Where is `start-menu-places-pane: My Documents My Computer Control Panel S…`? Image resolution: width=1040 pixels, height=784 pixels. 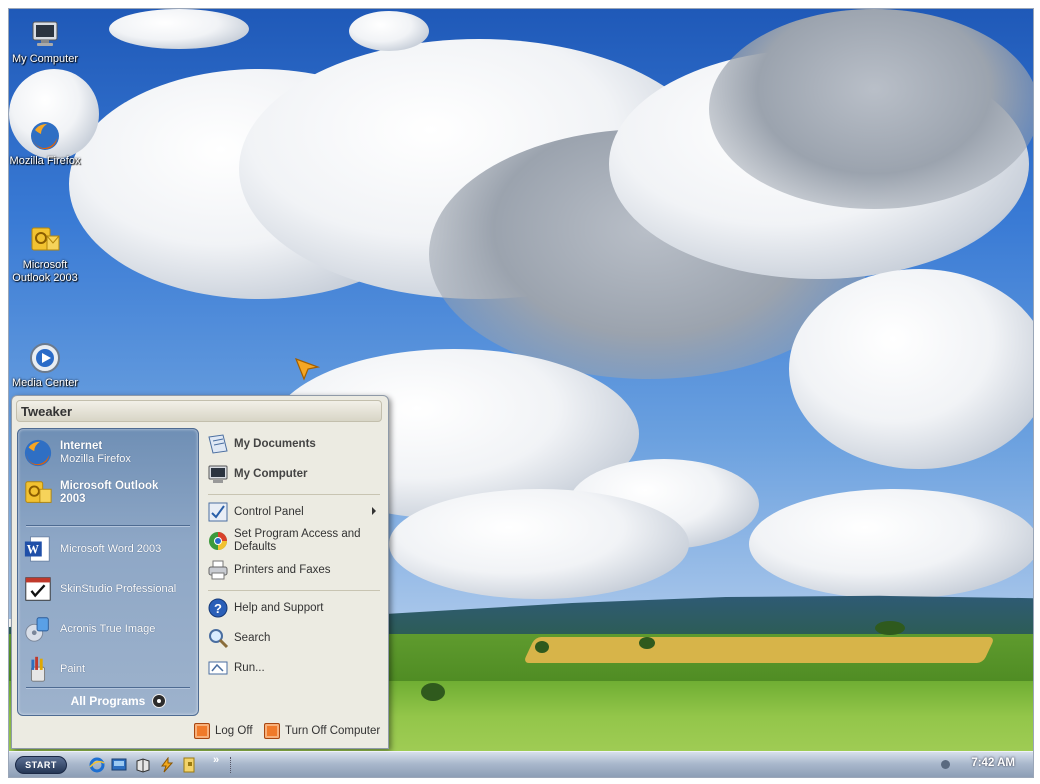
start-menu-places-pane: My Documents My Computer Control Panel S… is located at coordinates (294, 571).